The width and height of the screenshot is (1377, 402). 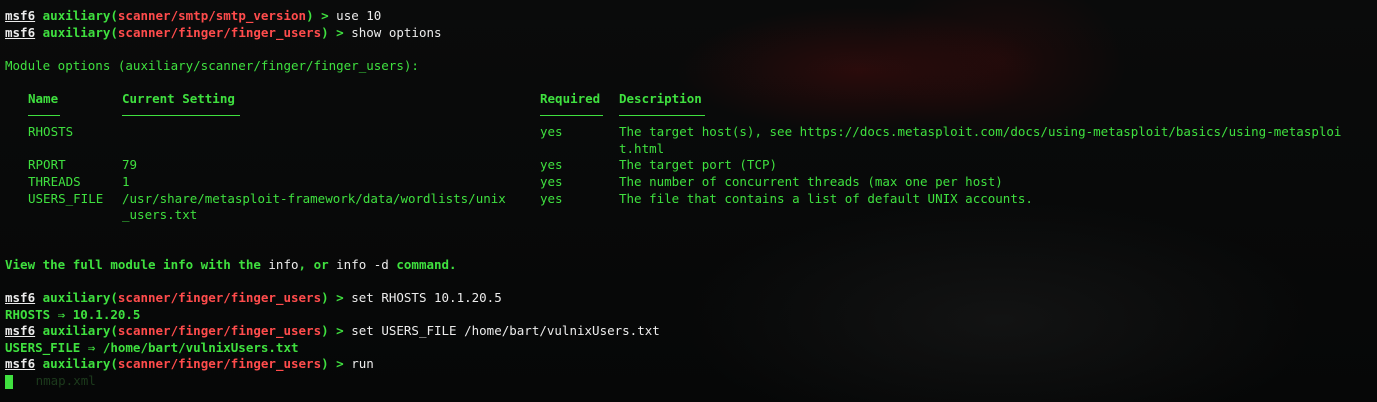 I want to click on option-setting: 1, so click(x=126, y=181).